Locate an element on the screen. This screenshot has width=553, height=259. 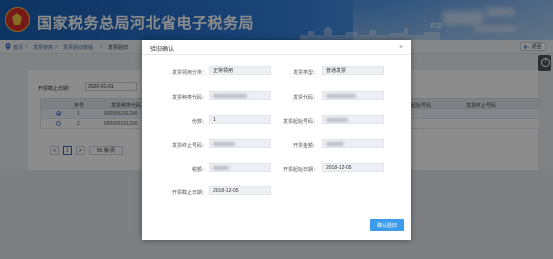
invoice-category-label: 发票领用分类： is located at coordinates (189, 73).